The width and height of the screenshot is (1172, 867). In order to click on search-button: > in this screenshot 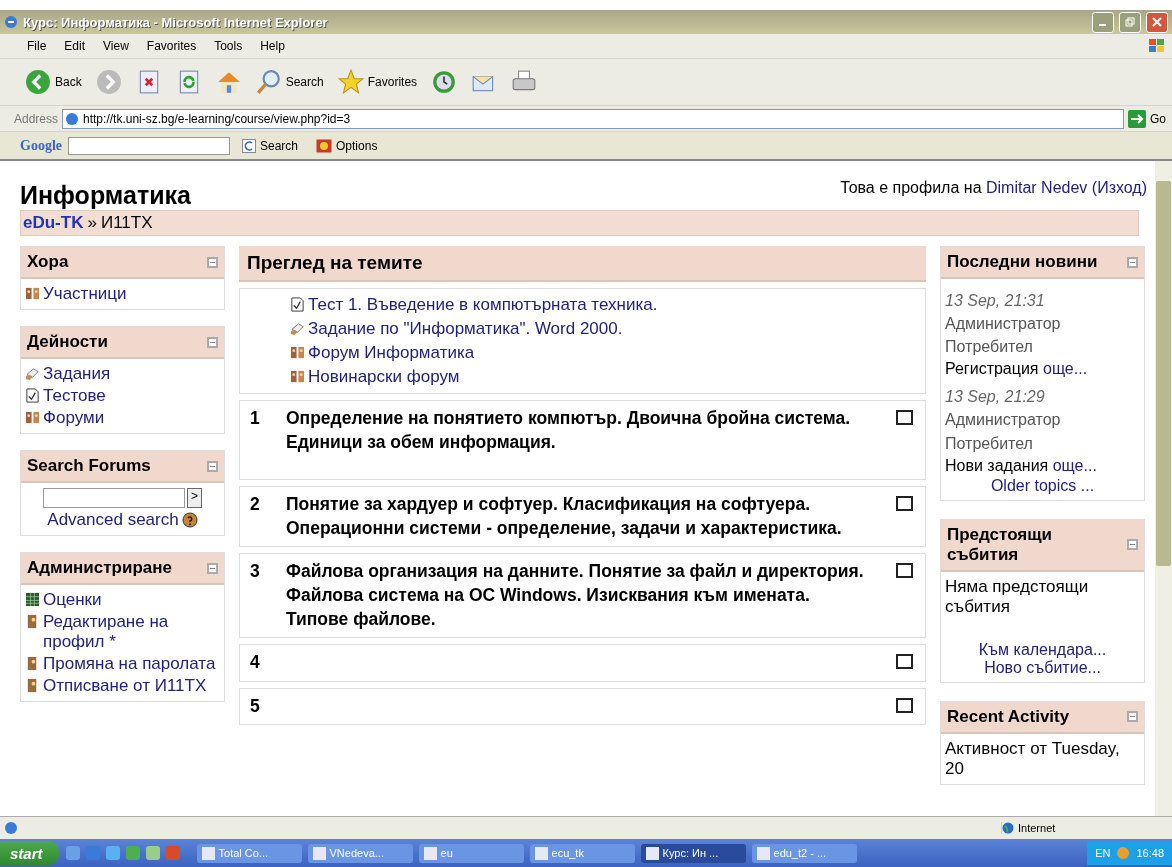, I will do `click(194, 498)`.